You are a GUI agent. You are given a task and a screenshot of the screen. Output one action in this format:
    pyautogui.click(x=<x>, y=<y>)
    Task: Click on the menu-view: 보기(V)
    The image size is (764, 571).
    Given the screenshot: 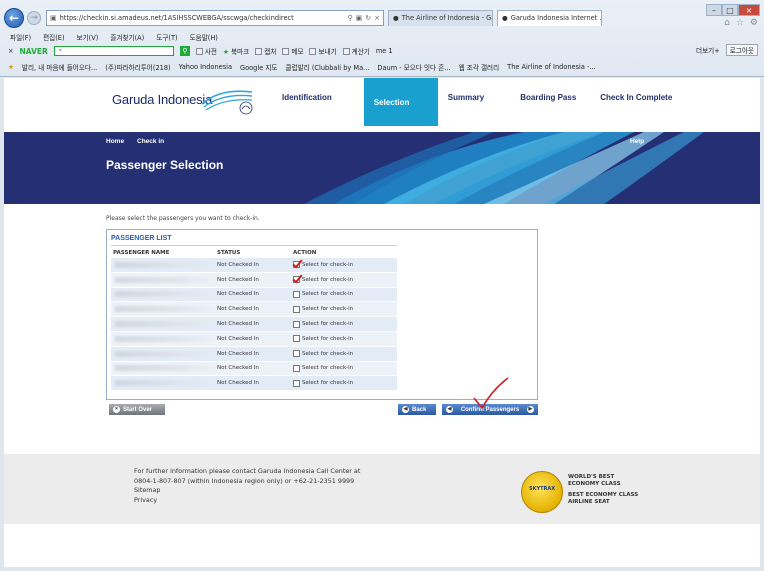 What is the action you would take?
    pyautogui.click(x=88, y=37)
    